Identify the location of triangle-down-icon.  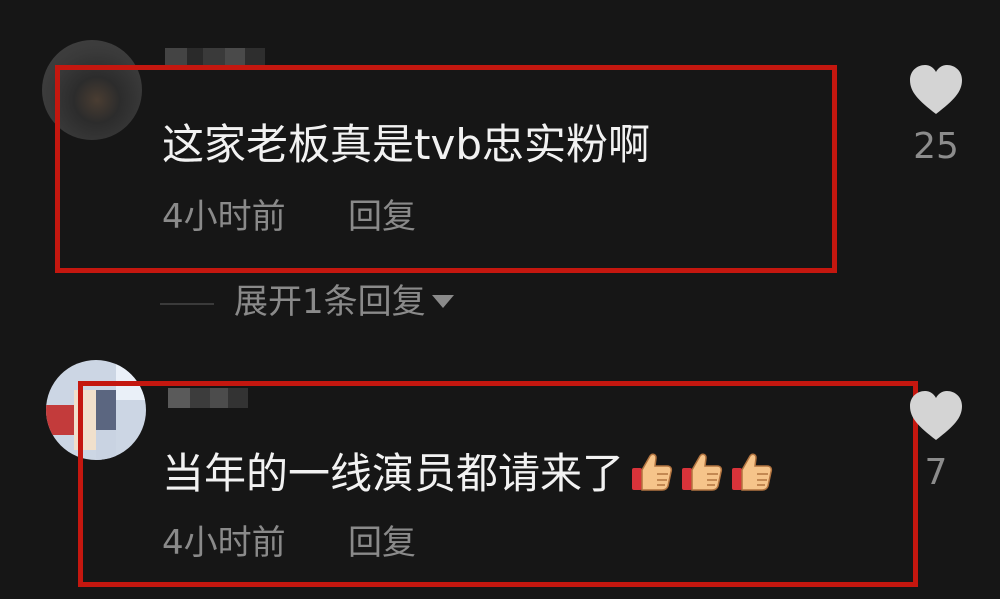
(442, 301).